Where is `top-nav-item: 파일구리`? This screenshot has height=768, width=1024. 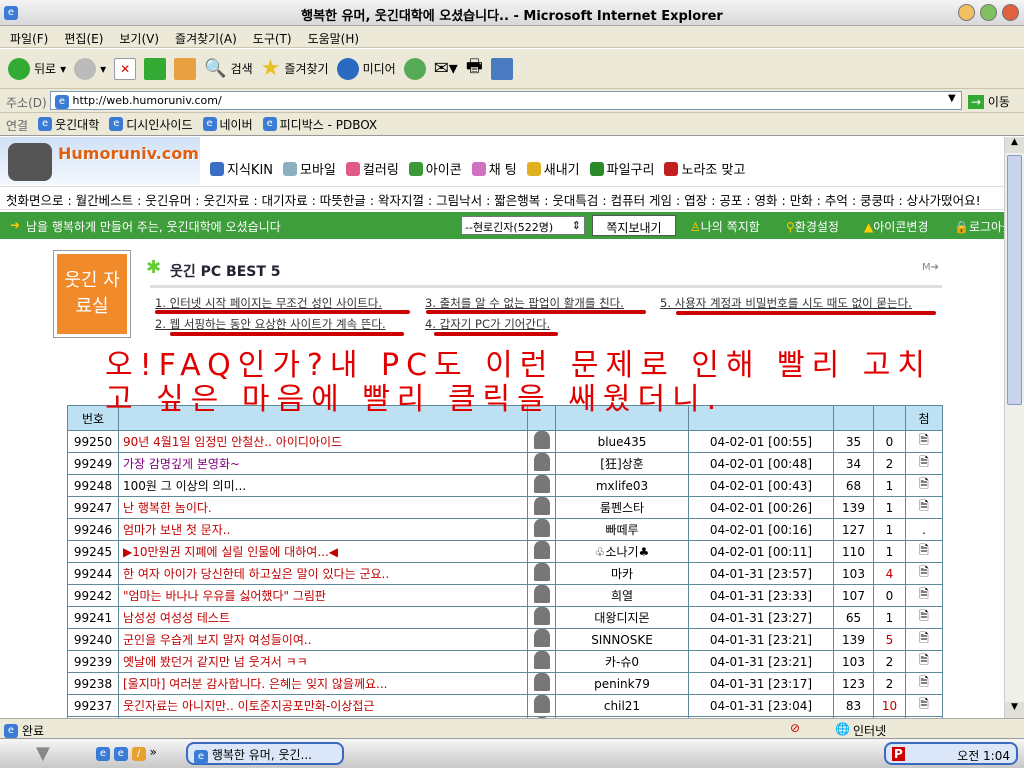 top-nav-item: 파일구리 is located at coordinates (621, 168).